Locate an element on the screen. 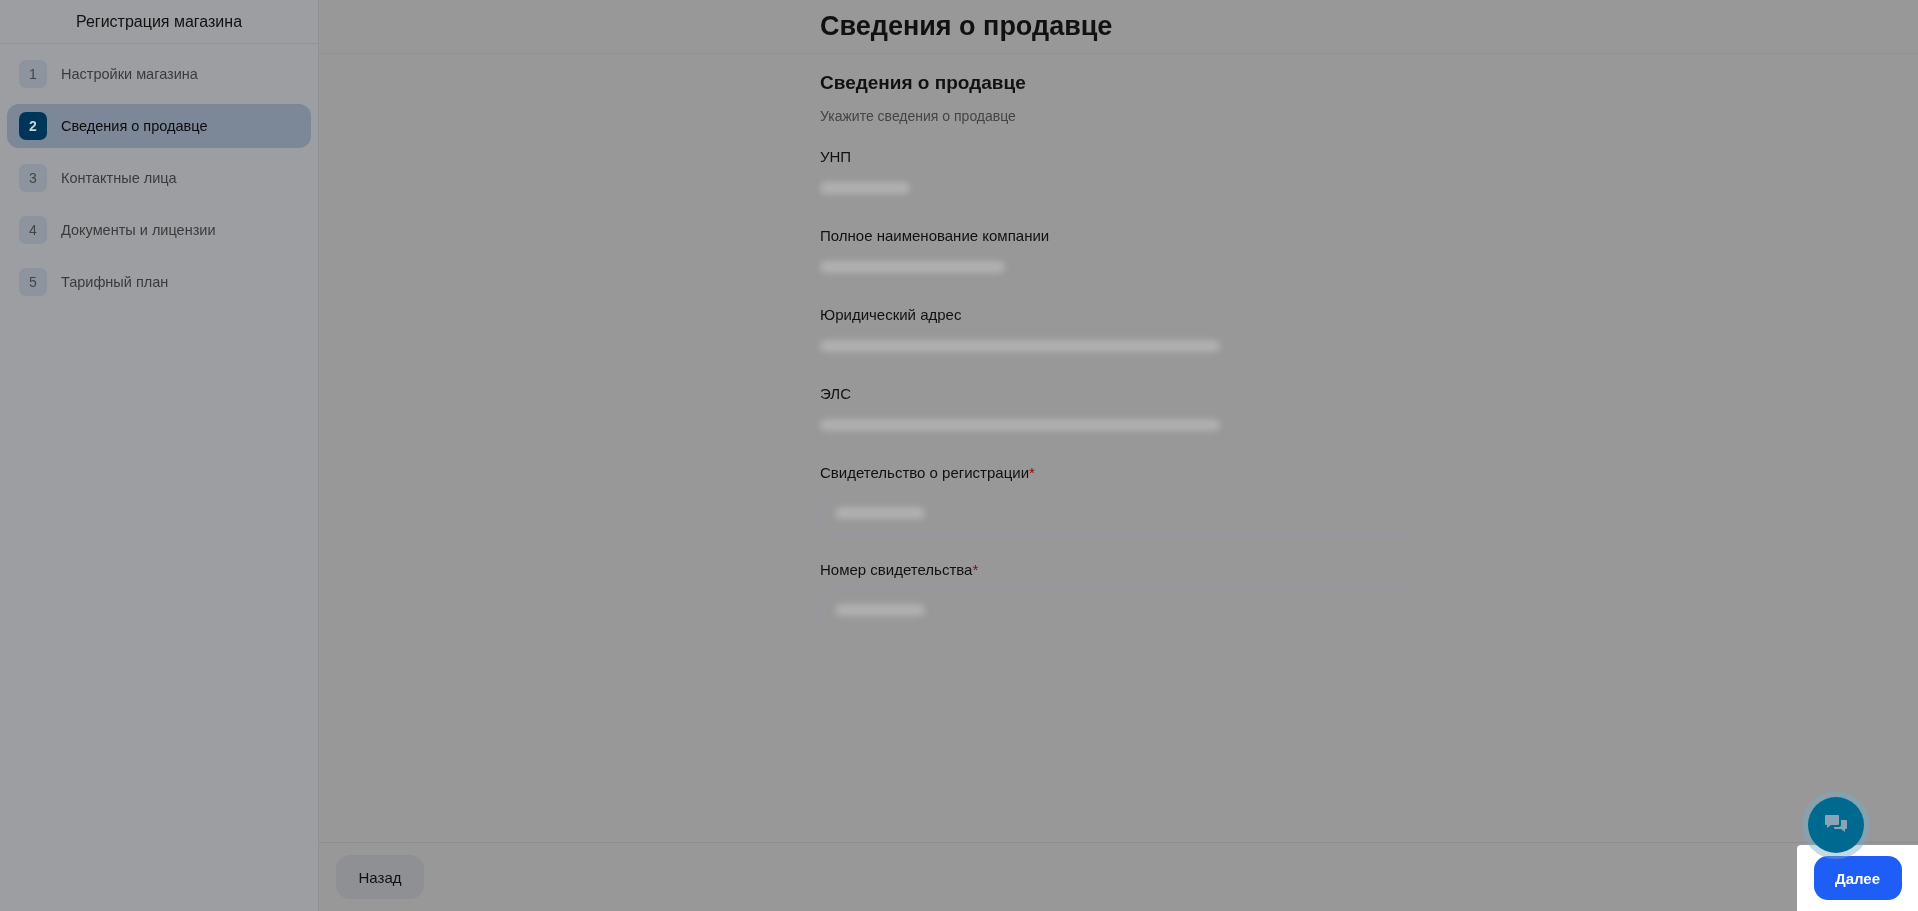 The height and width of the screenshot is (911, 1918). step-number: 4 is located at coordinates (33, 230).